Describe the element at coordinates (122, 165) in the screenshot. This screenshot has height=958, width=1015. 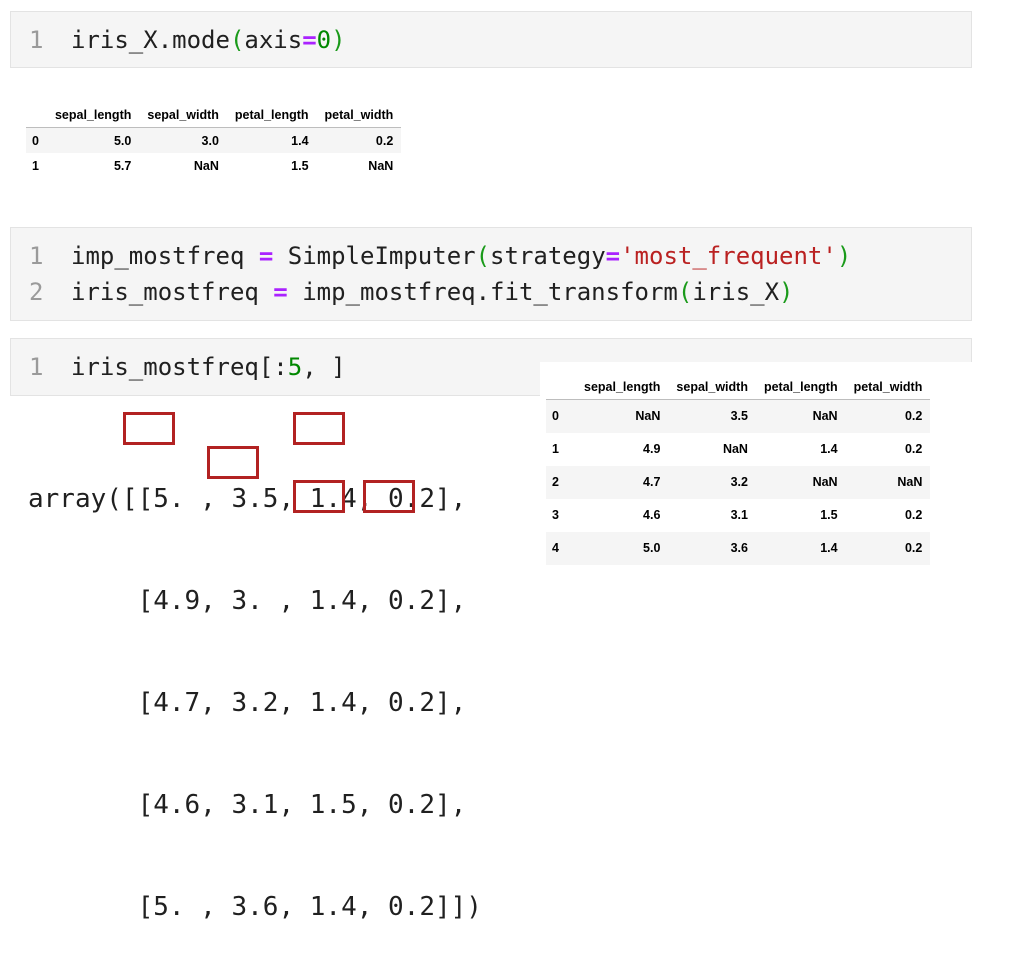
I see `table-cell: 5.7` at that location.